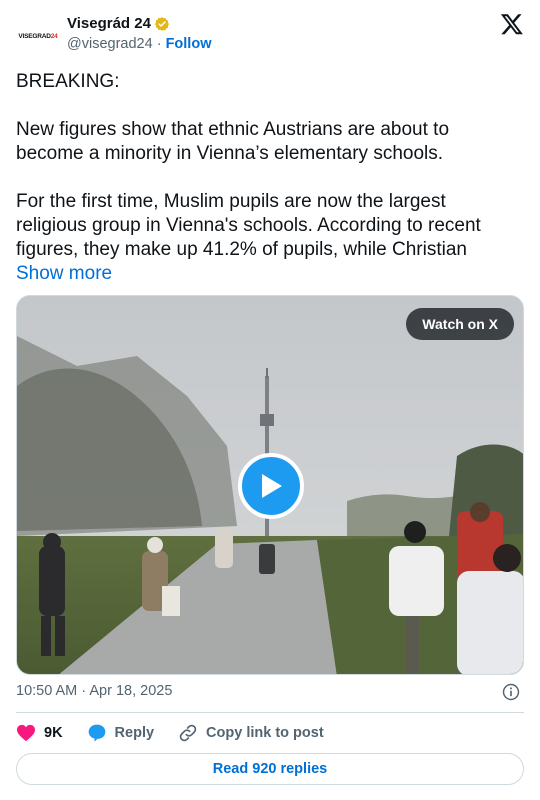 The image size is (540, 800). I want to click on handle-row: @visegrad24 · Follow, so click(139, 44).